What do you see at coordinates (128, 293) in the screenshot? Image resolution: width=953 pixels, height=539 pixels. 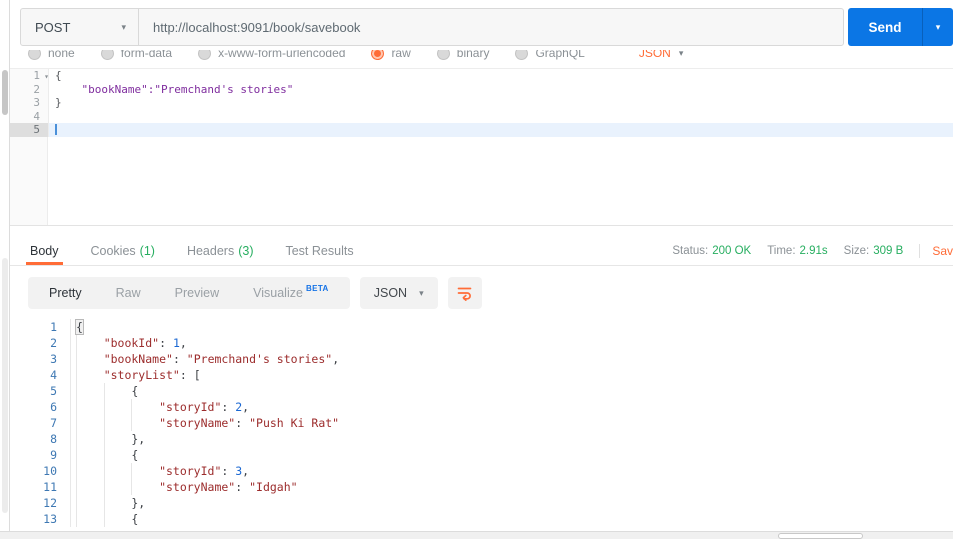 I see `view-tab-raw: Raw` at bounding box center [128, 293].